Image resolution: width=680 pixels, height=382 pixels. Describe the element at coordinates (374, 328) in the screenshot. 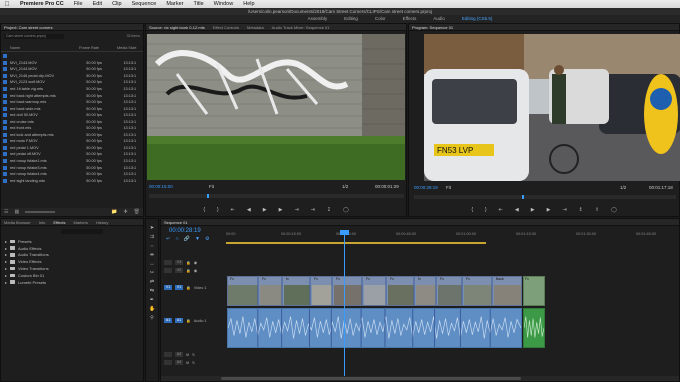

I see `audio-clip-sequence` at that location.